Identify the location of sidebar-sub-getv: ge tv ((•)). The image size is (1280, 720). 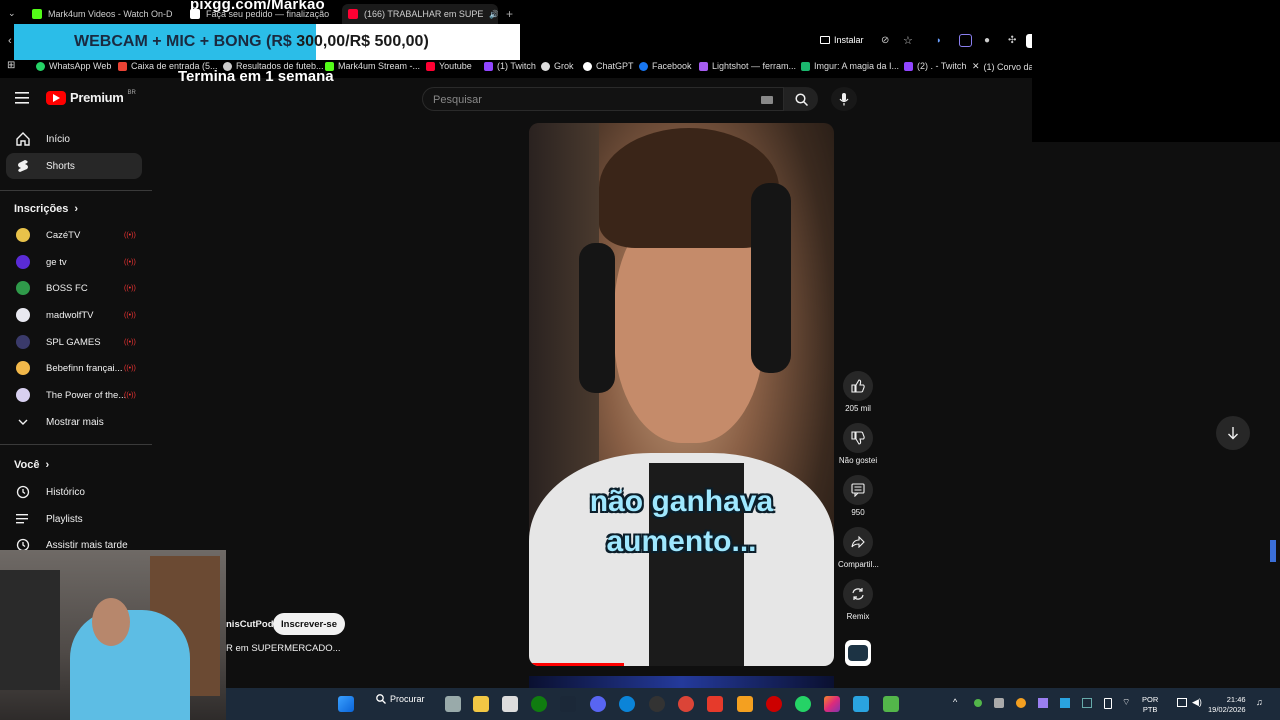
(74, 262).